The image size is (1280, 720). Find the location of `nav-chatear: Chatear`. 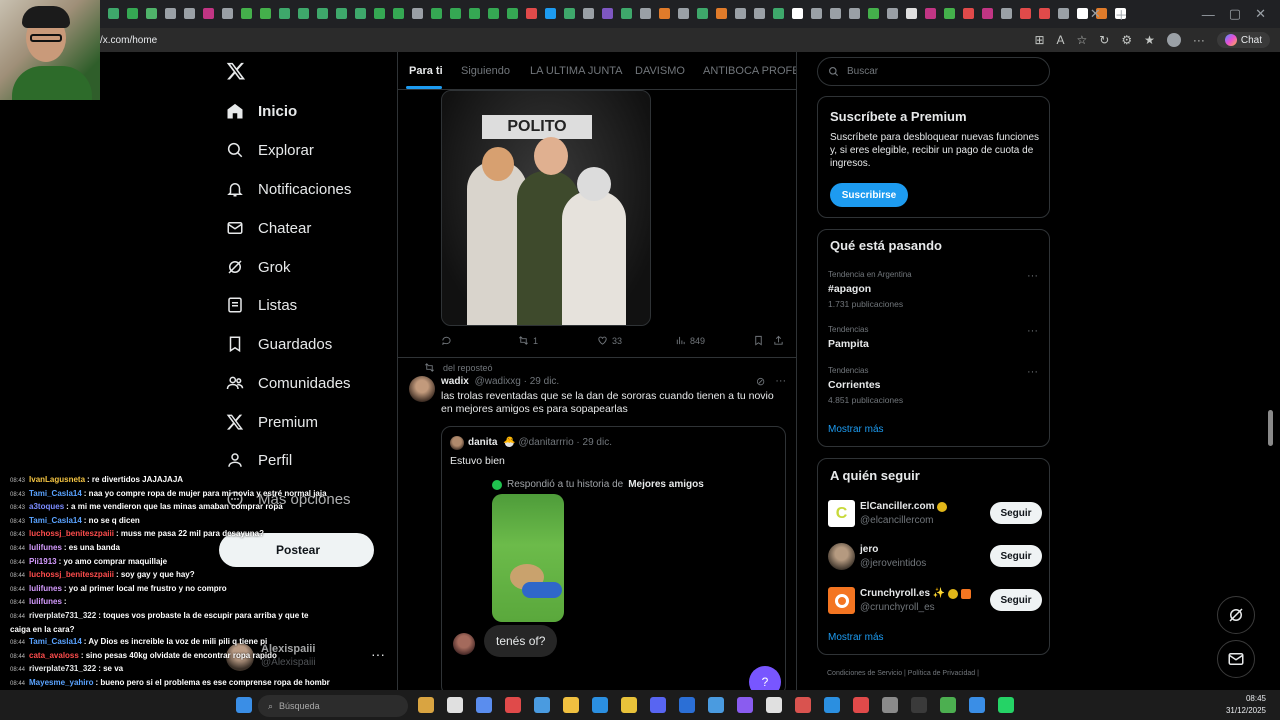

nav-chatear: Chatear is located at coordinates (268, 228).